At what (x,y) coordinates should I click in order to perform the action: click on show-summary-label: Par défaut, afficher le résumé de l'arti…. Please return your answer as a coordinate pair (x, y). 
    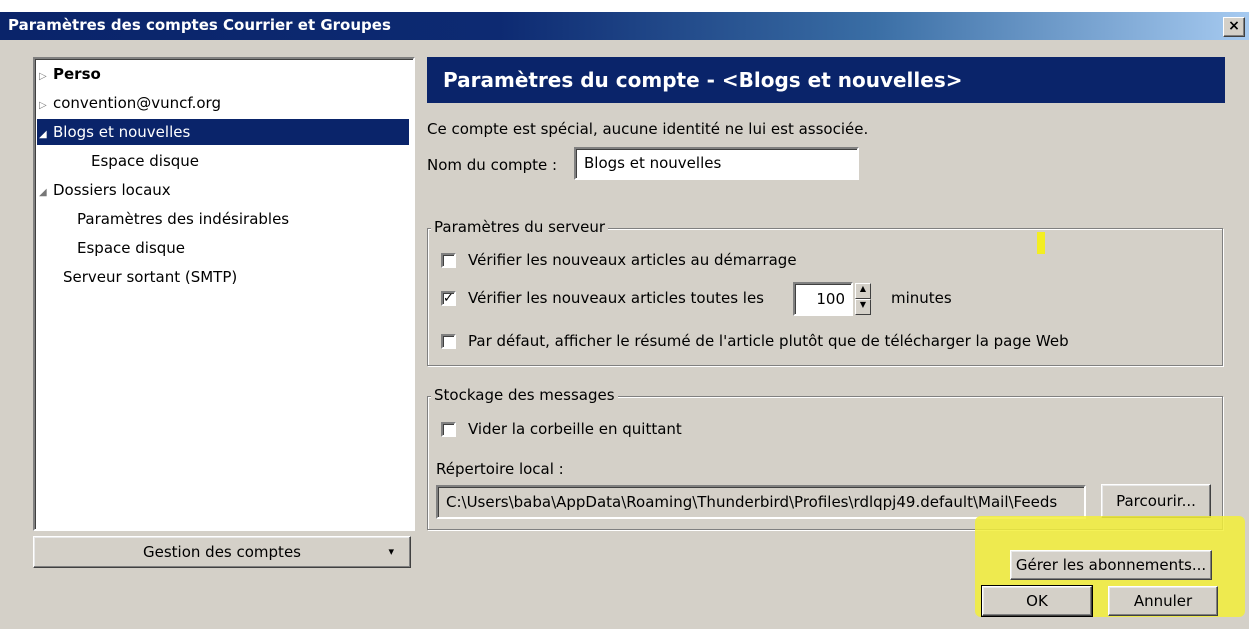
    Looking at the image, I should click on (768, 341).